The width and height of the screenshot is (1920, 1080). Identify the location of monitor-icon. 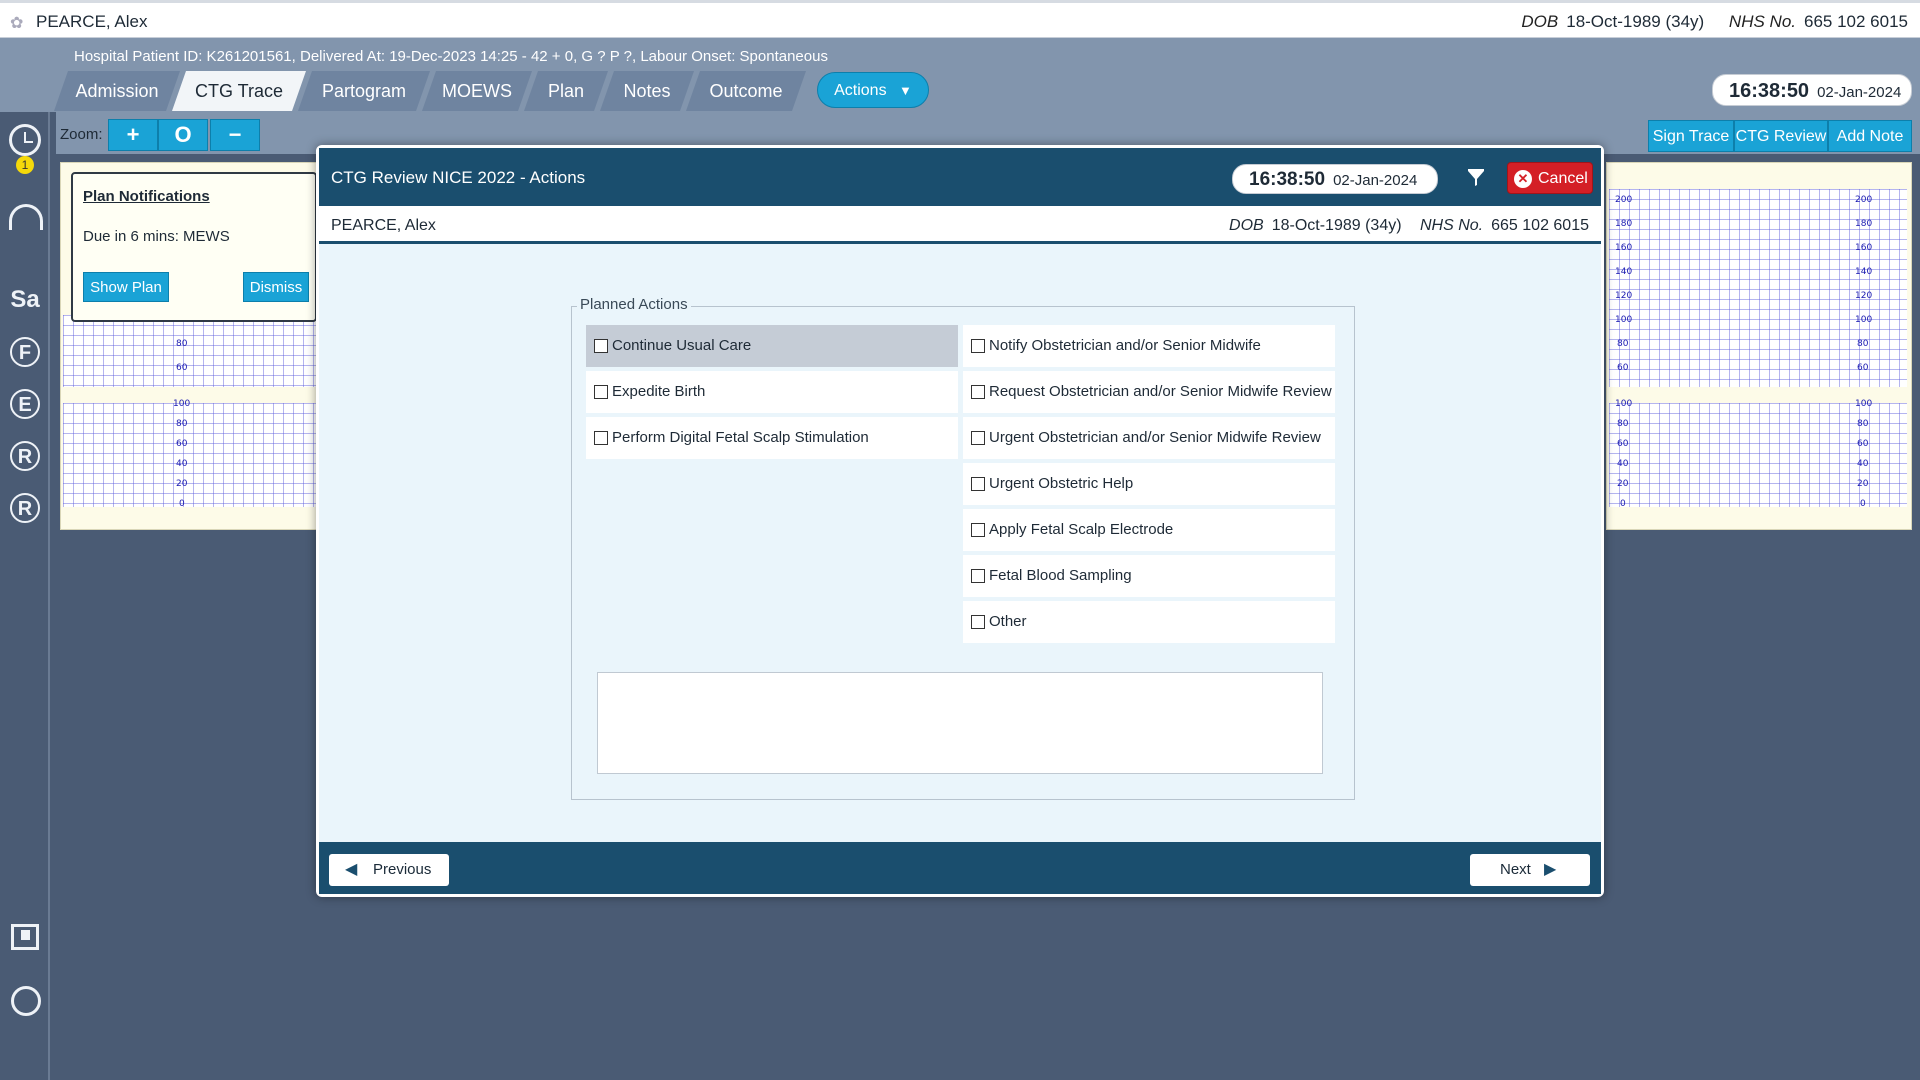
(25, 937).